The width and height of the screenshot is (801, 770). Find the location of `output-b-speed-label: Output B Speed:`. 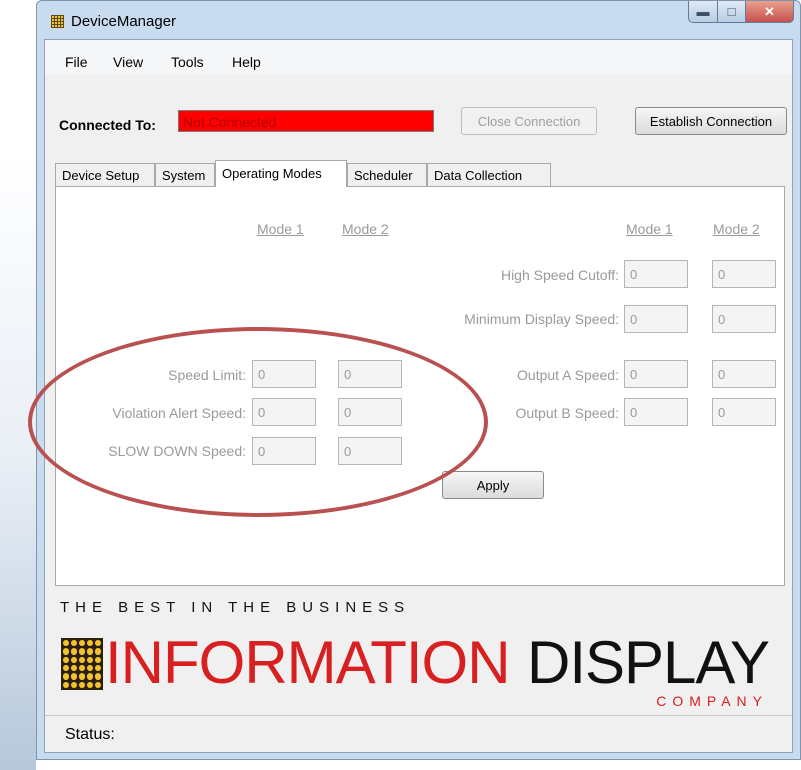

output-b-speed-label: Output B Speed: is located at coordinates (567, 413).